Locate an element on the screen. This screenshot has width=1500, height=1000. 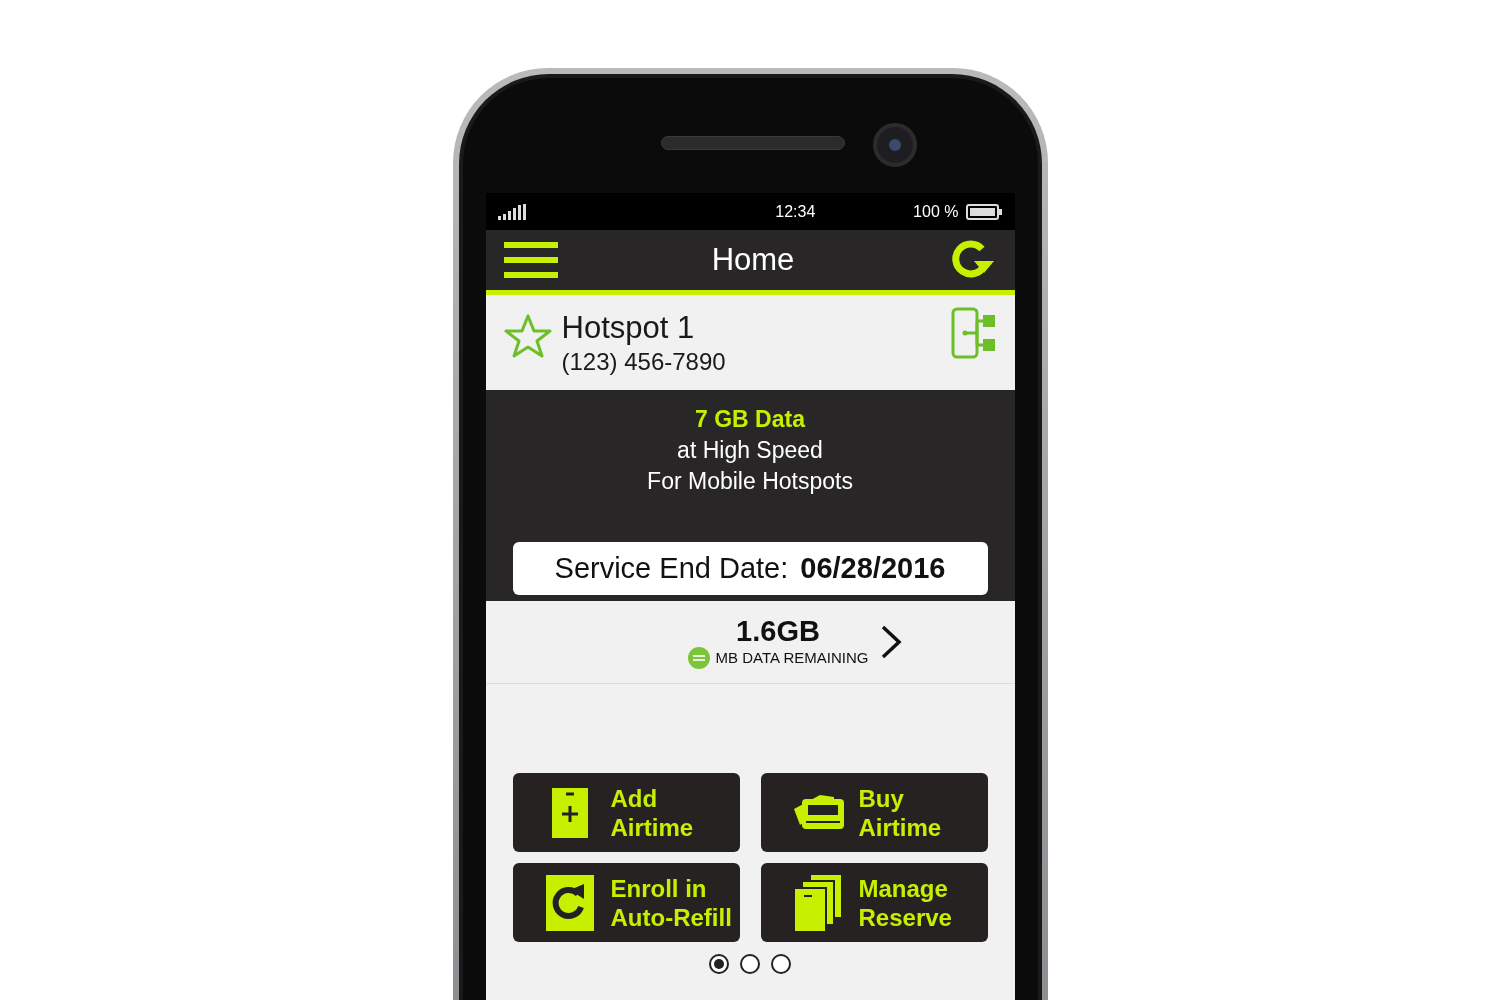
account-name: Hotspot 1 is located at coordinates (628, 328).